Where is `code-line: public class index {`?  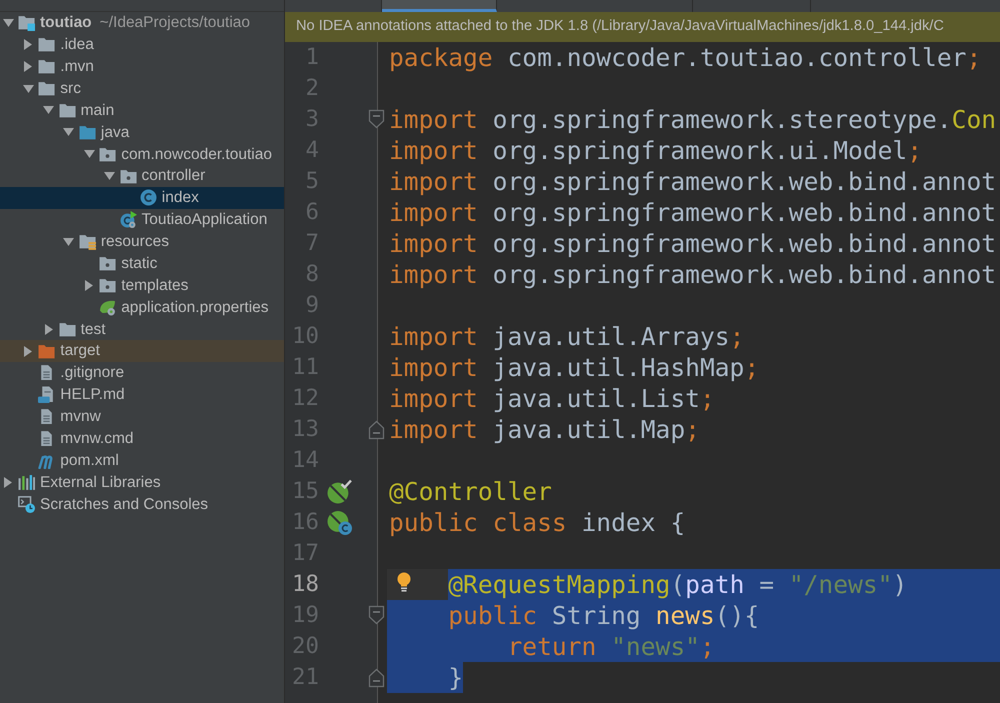 code-line: public class index { is located at coordinates (537, 522).